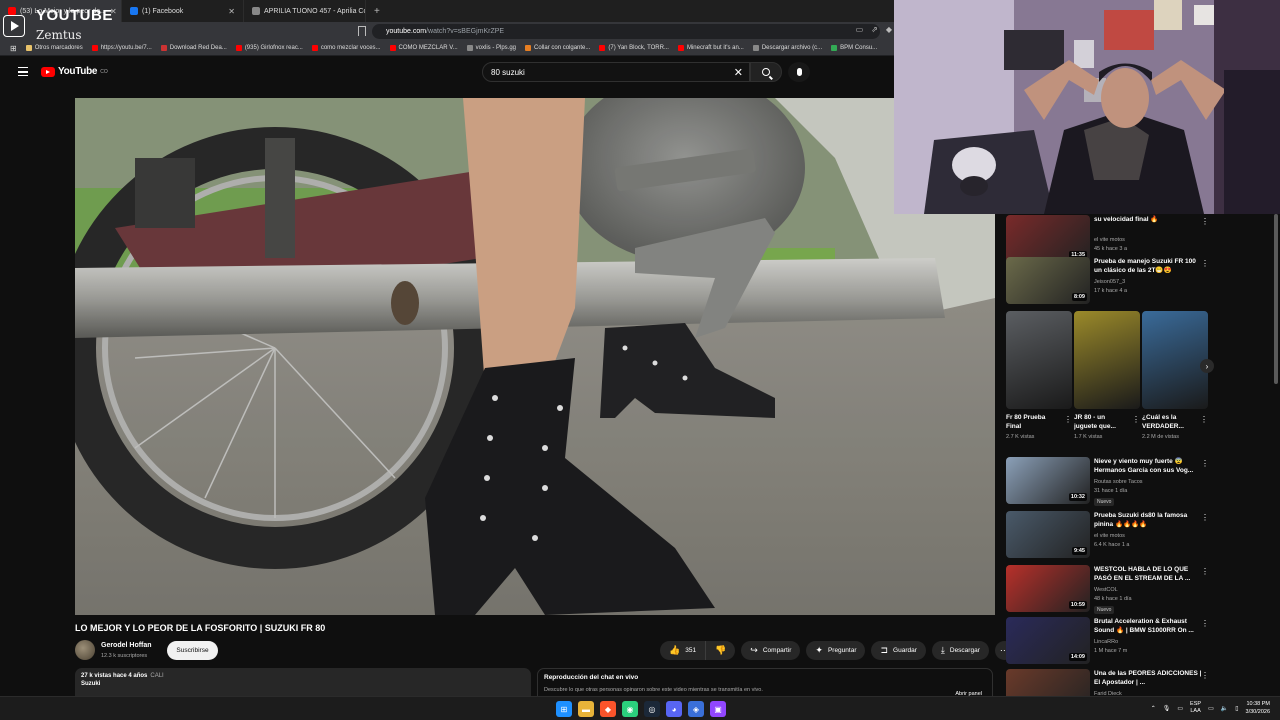 This screenshot has width=1280, height=720. I want to click on language-indicator: ESP LAA, so click(1195, 708).